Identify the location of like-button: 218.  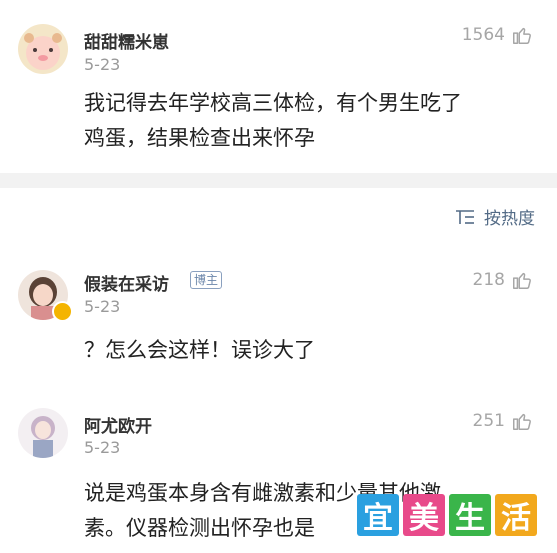
(503, 280).